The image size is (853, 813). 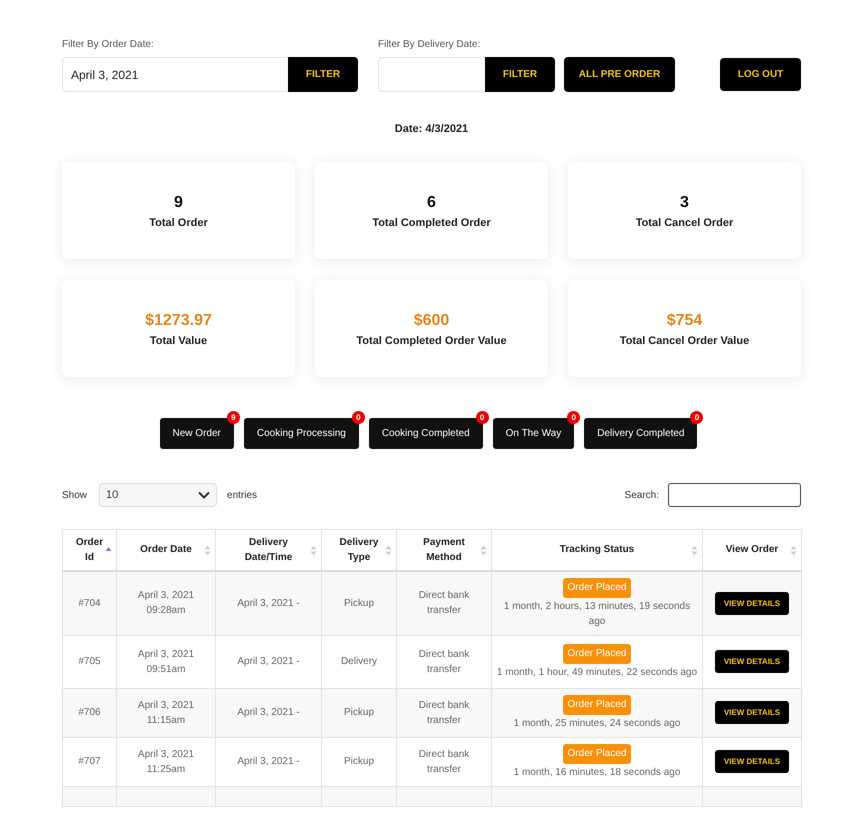 I want to click on show-label: Show, so click(x=75, y=495).